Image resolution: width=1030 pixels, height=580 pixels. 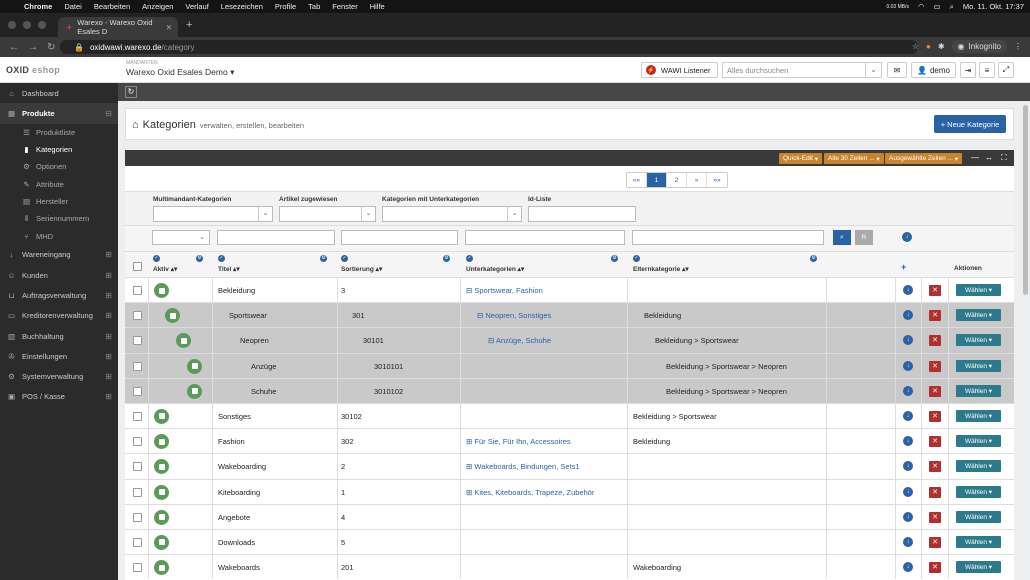 I want to click on menu-item: Fenster, so click(x=344, y=6).